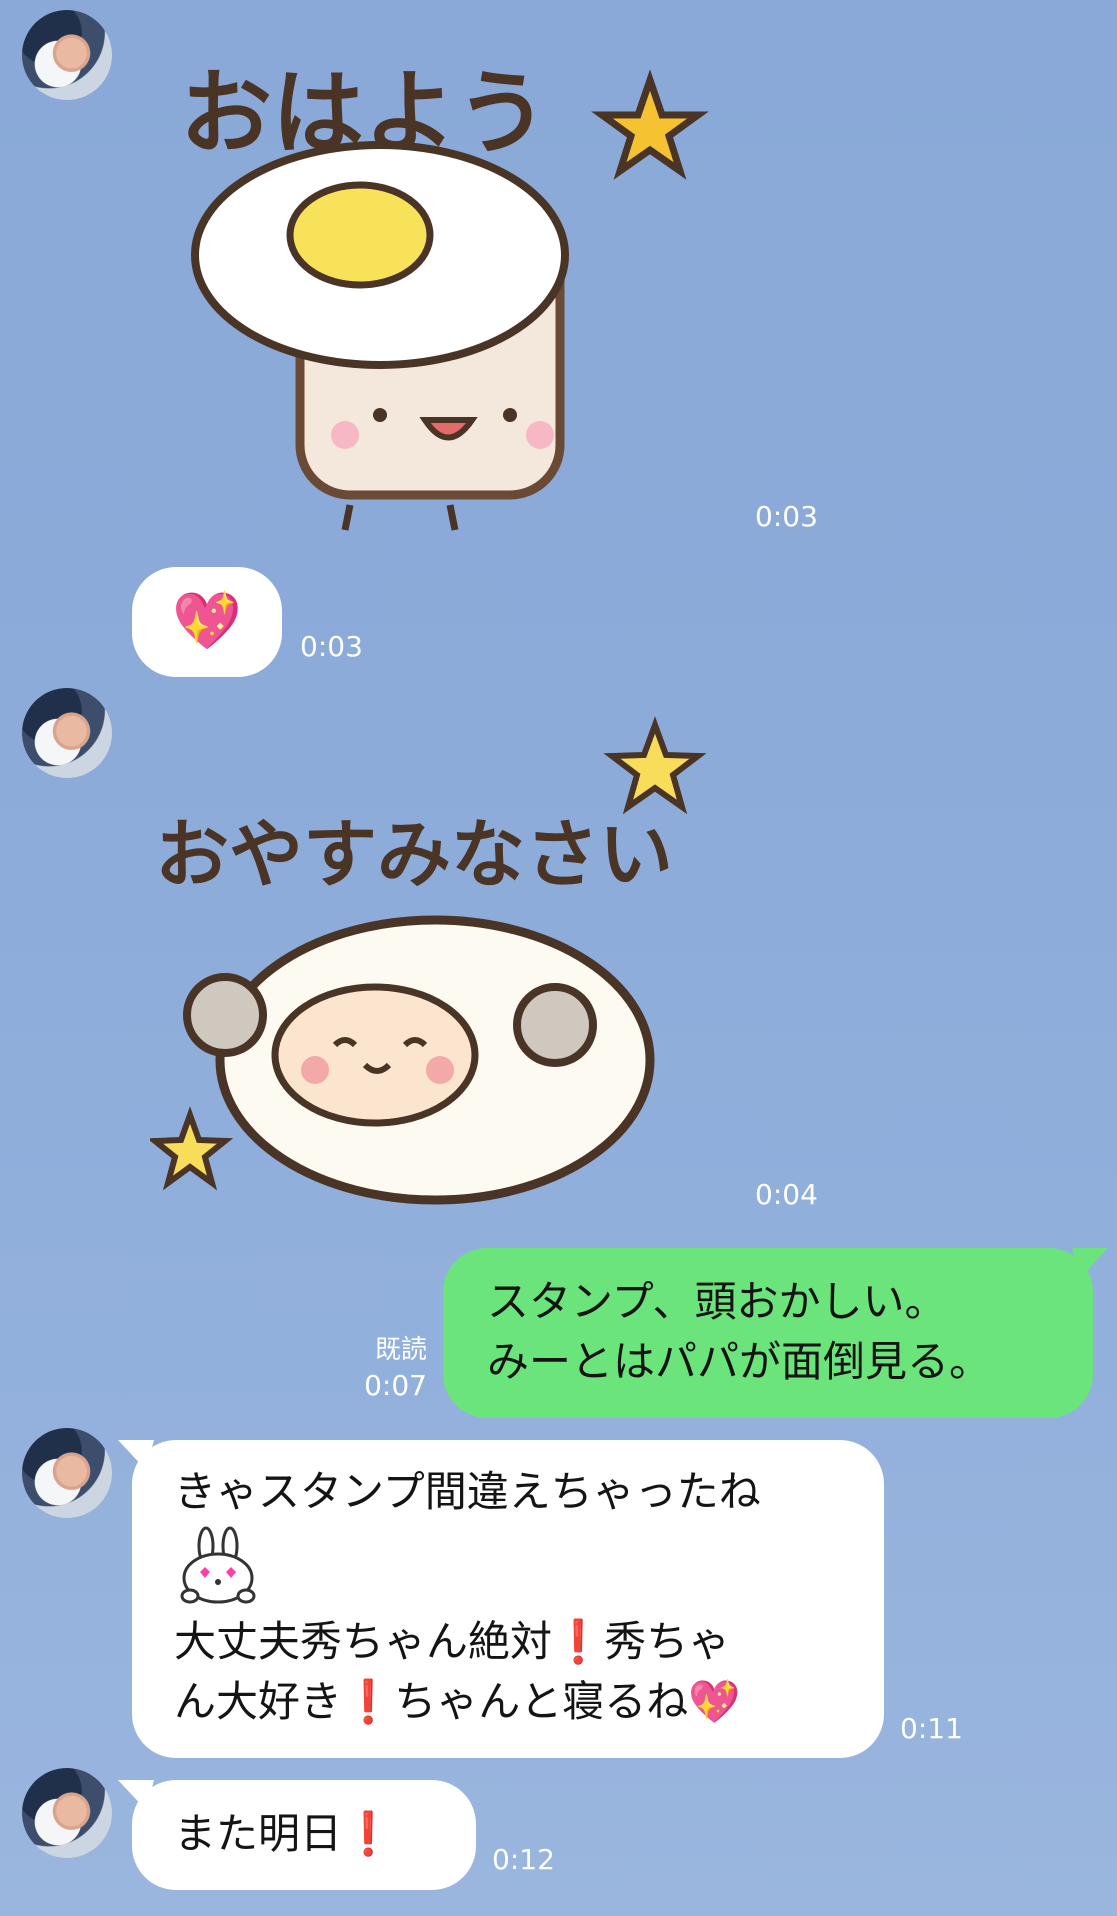 This screenshot has height=1916, width=1117. I want to click on message-bubble-sent: スタンプ、頭おかしい。 みーとはパパが面倒見る。, so click(768, 1333).